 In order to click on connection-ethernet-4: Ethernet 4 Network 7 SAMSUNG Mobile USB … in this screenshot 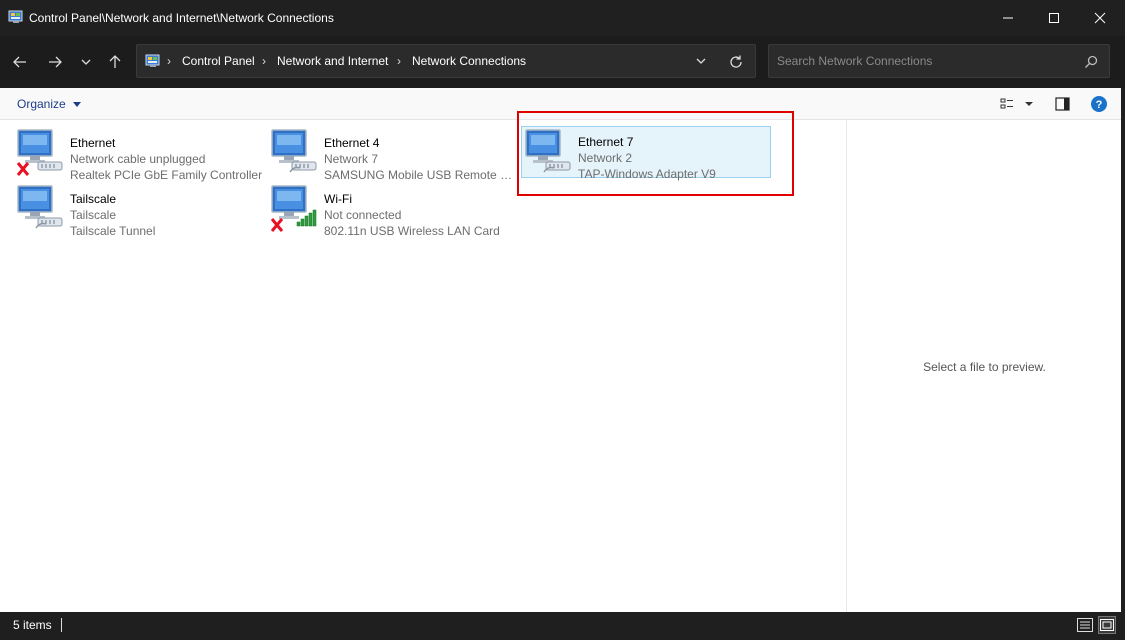, I will do `click(395, 155)`.